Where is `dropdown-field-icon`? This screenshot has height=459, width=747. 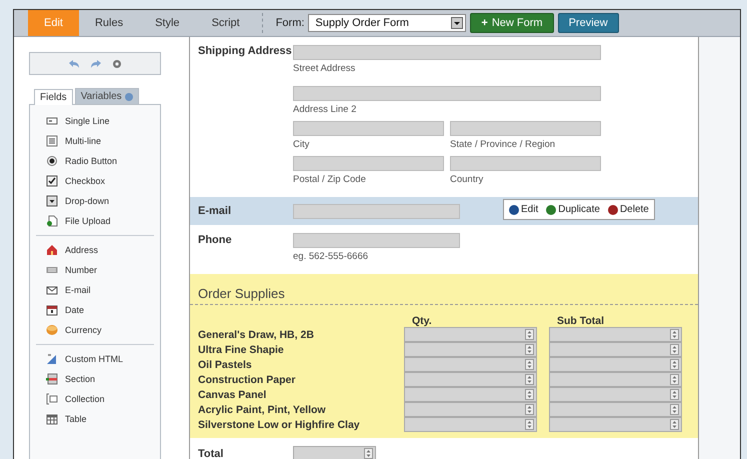 dropdown-field-icon is located at coordinates (52, 201).